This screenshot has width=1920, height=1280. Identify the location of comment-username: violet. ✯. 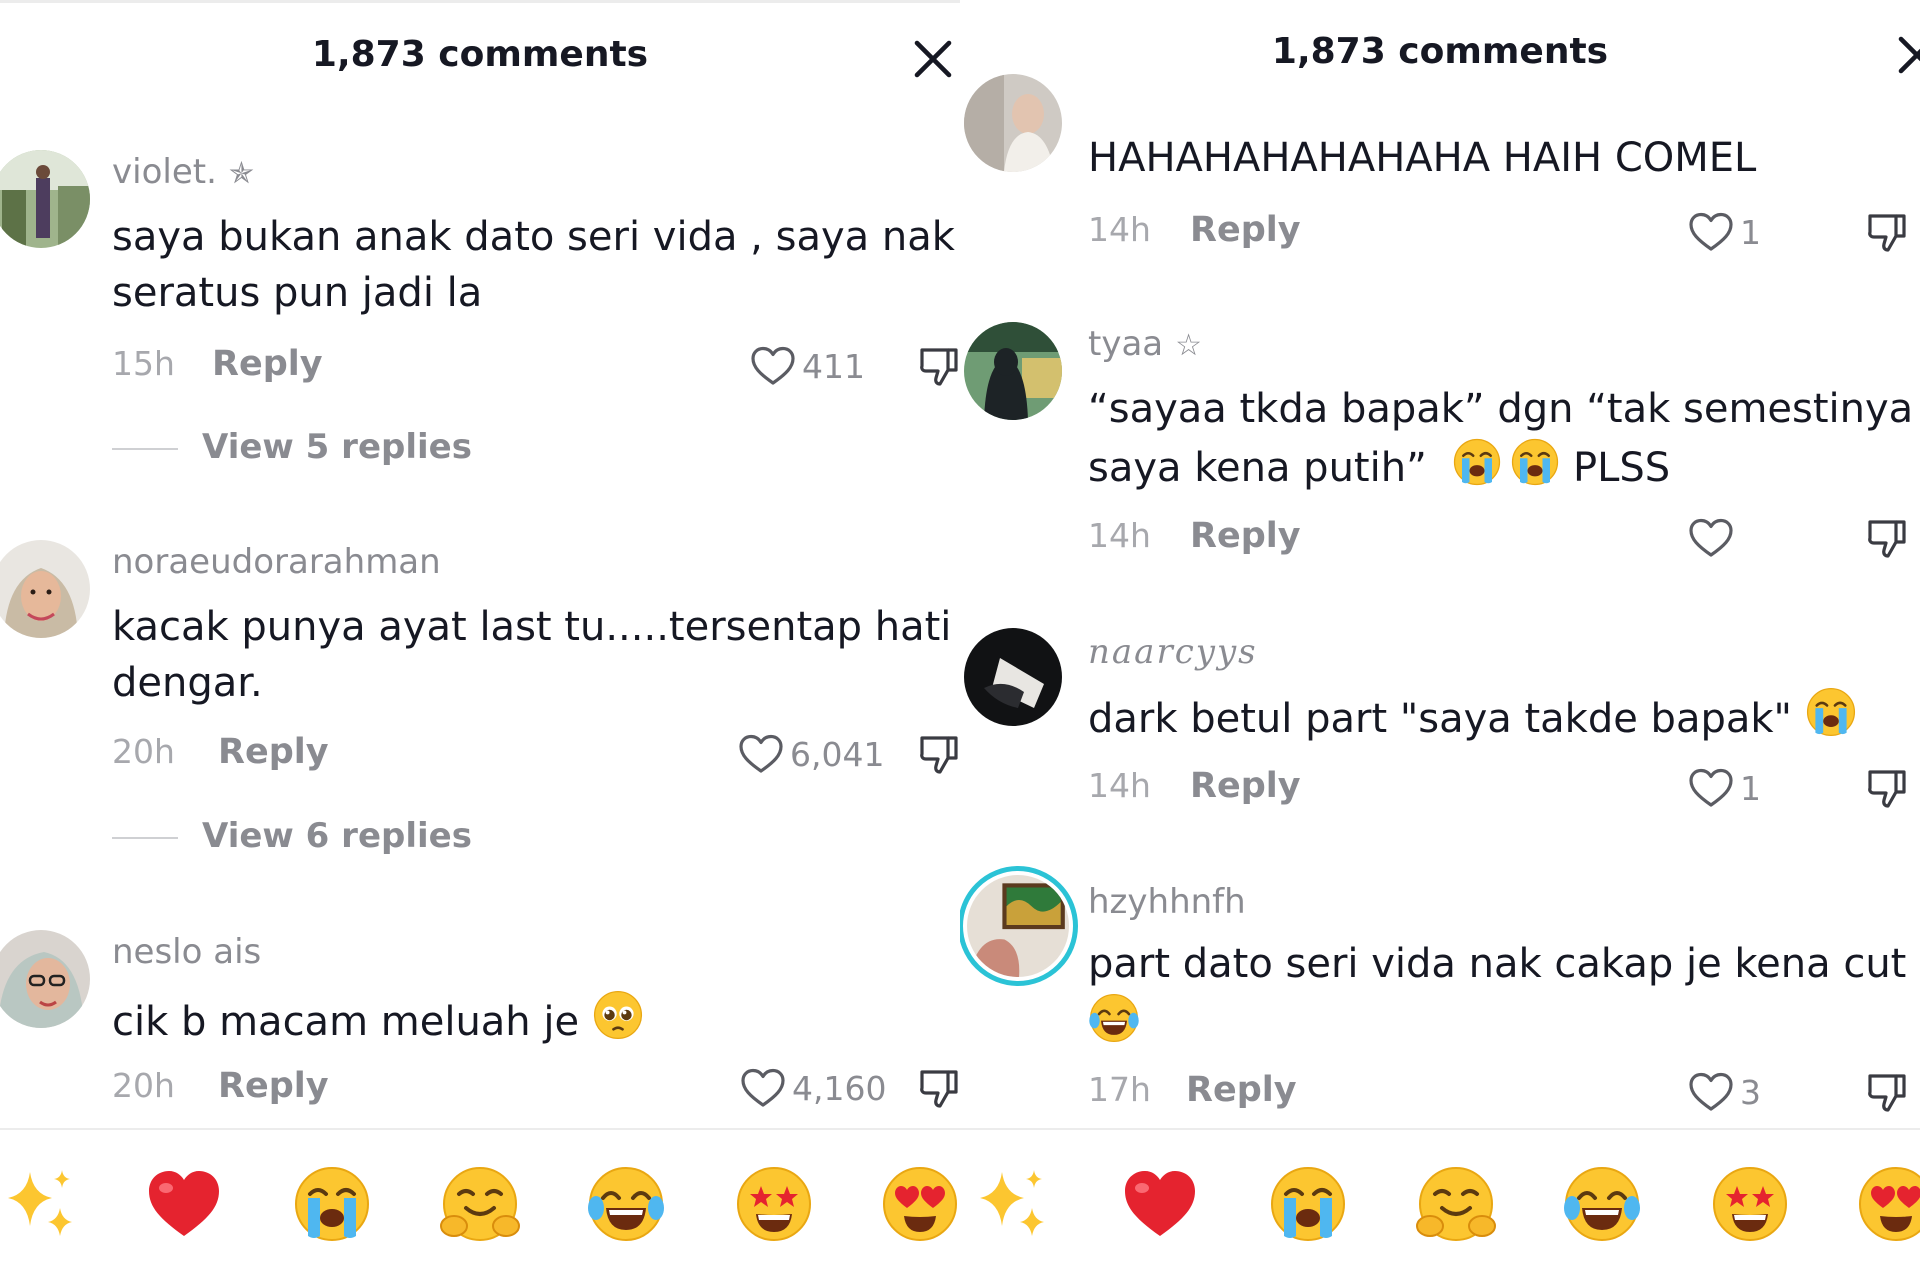
(183, 172).